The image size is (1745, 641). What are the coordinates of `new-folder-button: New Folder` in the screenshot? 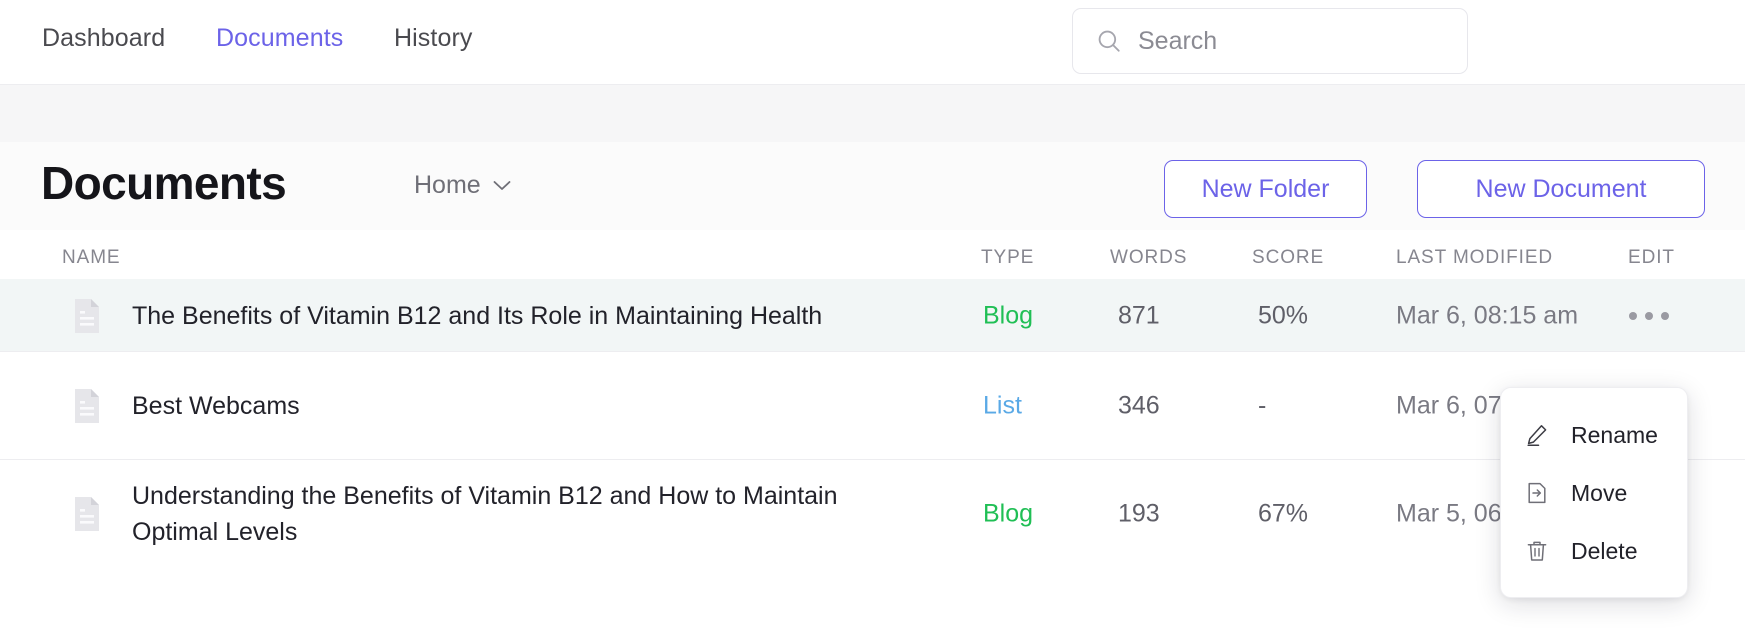 It's located at (1265, 189).